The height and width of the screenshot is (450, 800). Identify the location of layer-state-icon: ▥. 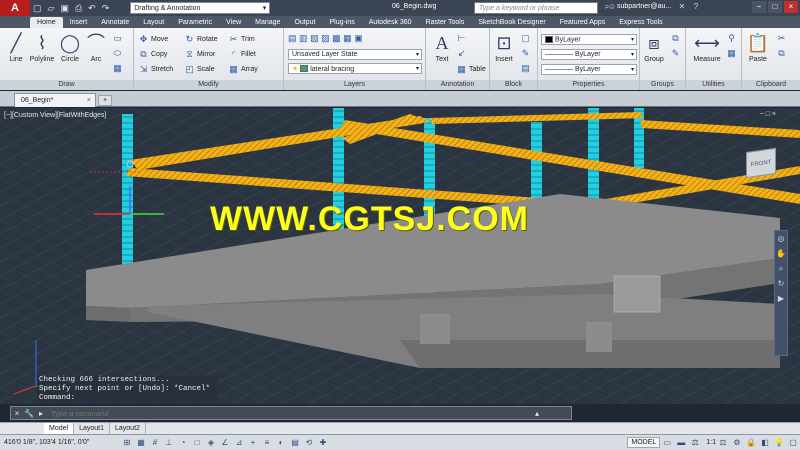
(303, 38).